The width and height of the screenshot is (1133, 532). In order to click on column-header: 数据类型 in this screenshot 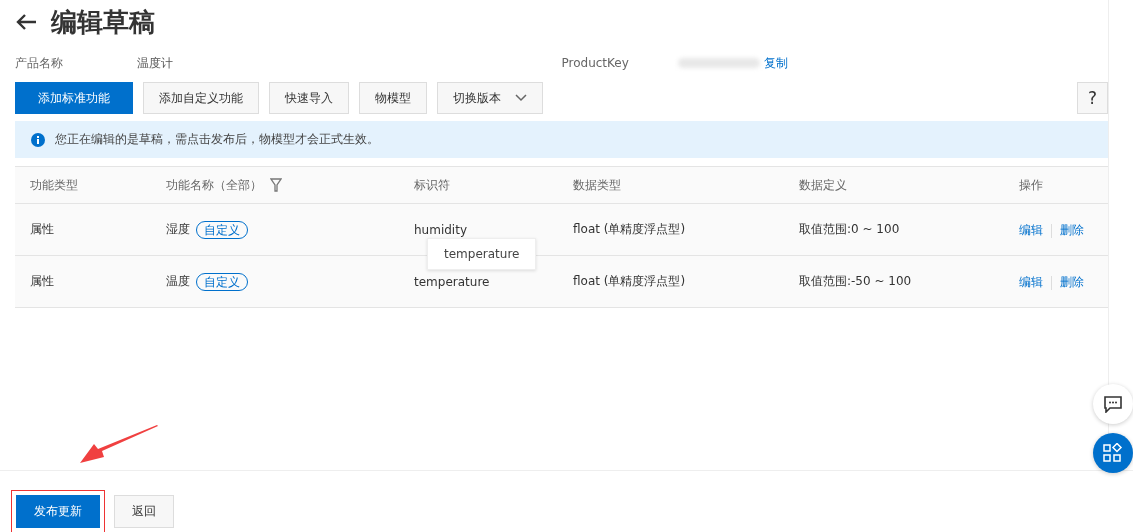, I will do `click(597, 185)`.